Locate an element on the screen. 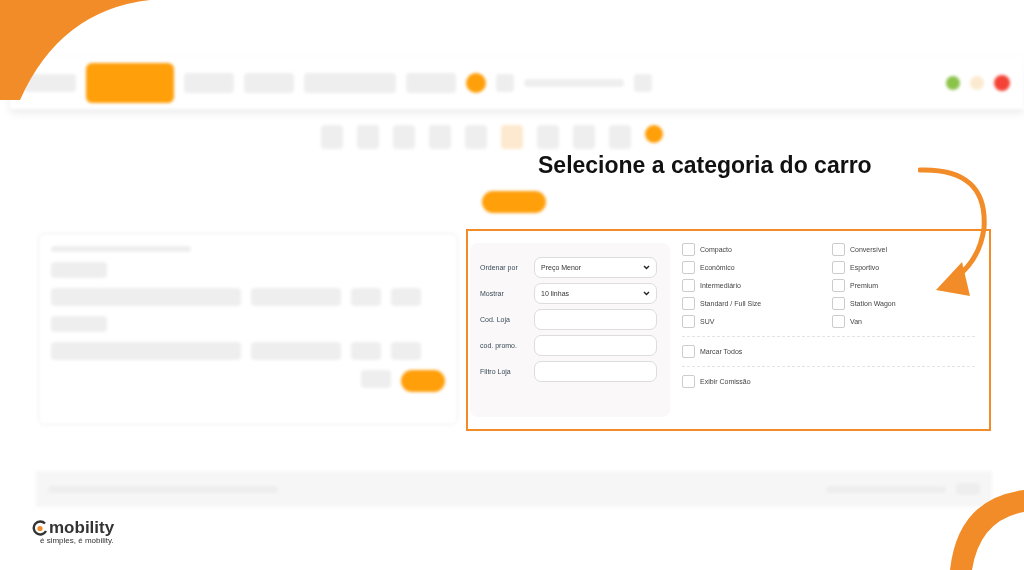 The image size is (1024, 570). logo-text: mobility is located at coordinates (82, 527).